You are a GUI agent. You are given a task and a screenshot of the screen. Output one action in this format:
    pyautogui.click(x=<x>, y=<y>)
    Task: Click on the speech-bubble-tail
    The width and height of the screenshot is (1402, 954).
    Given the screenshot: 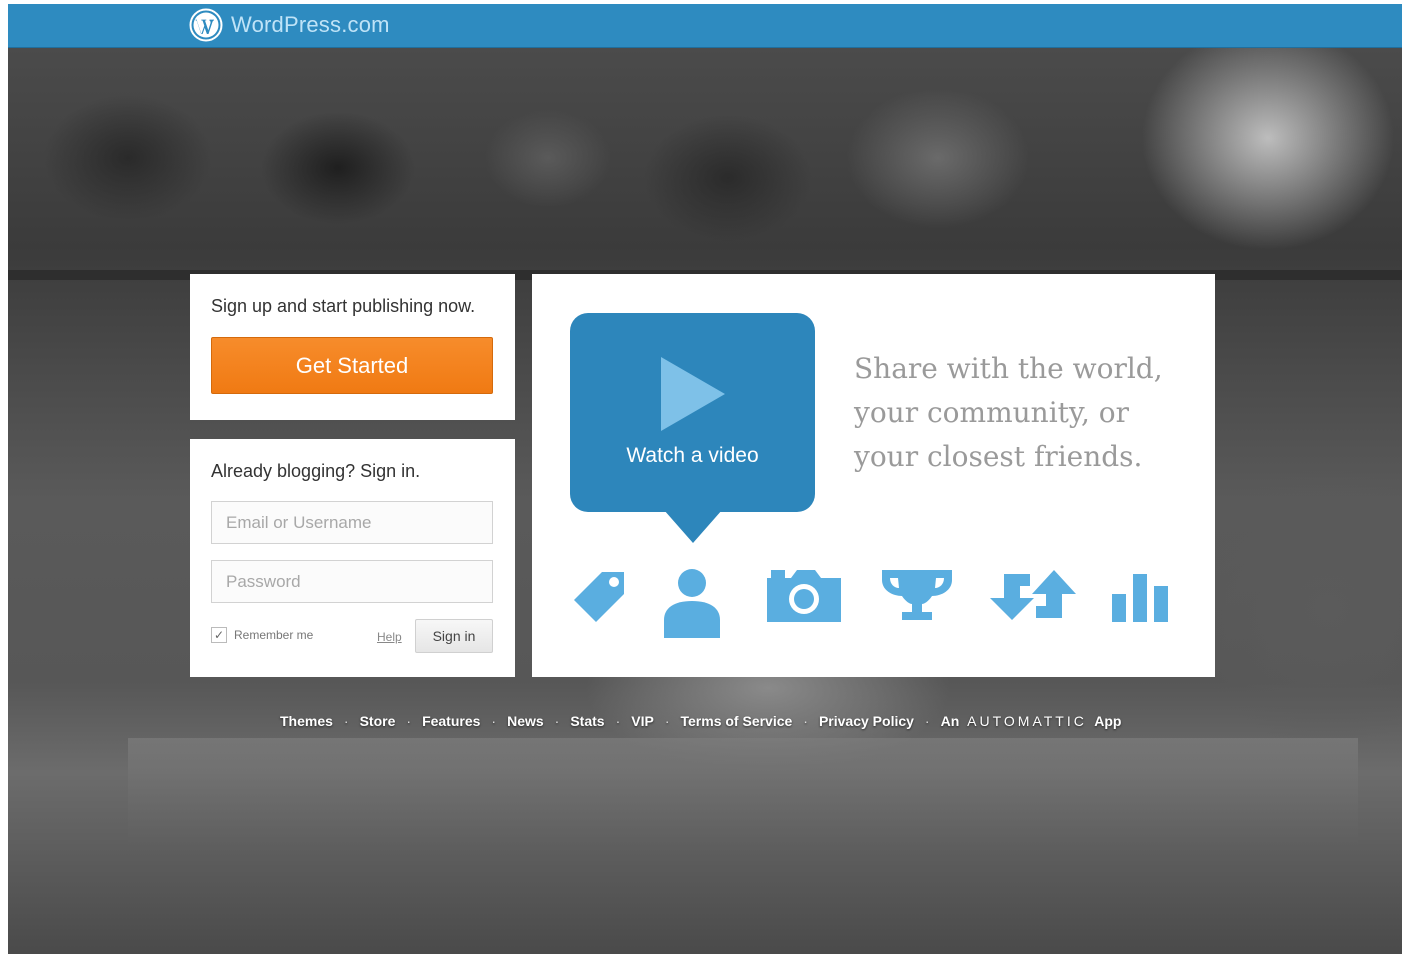 What is the action you would take?
    pyautogui.click(x=693, y=526)
    